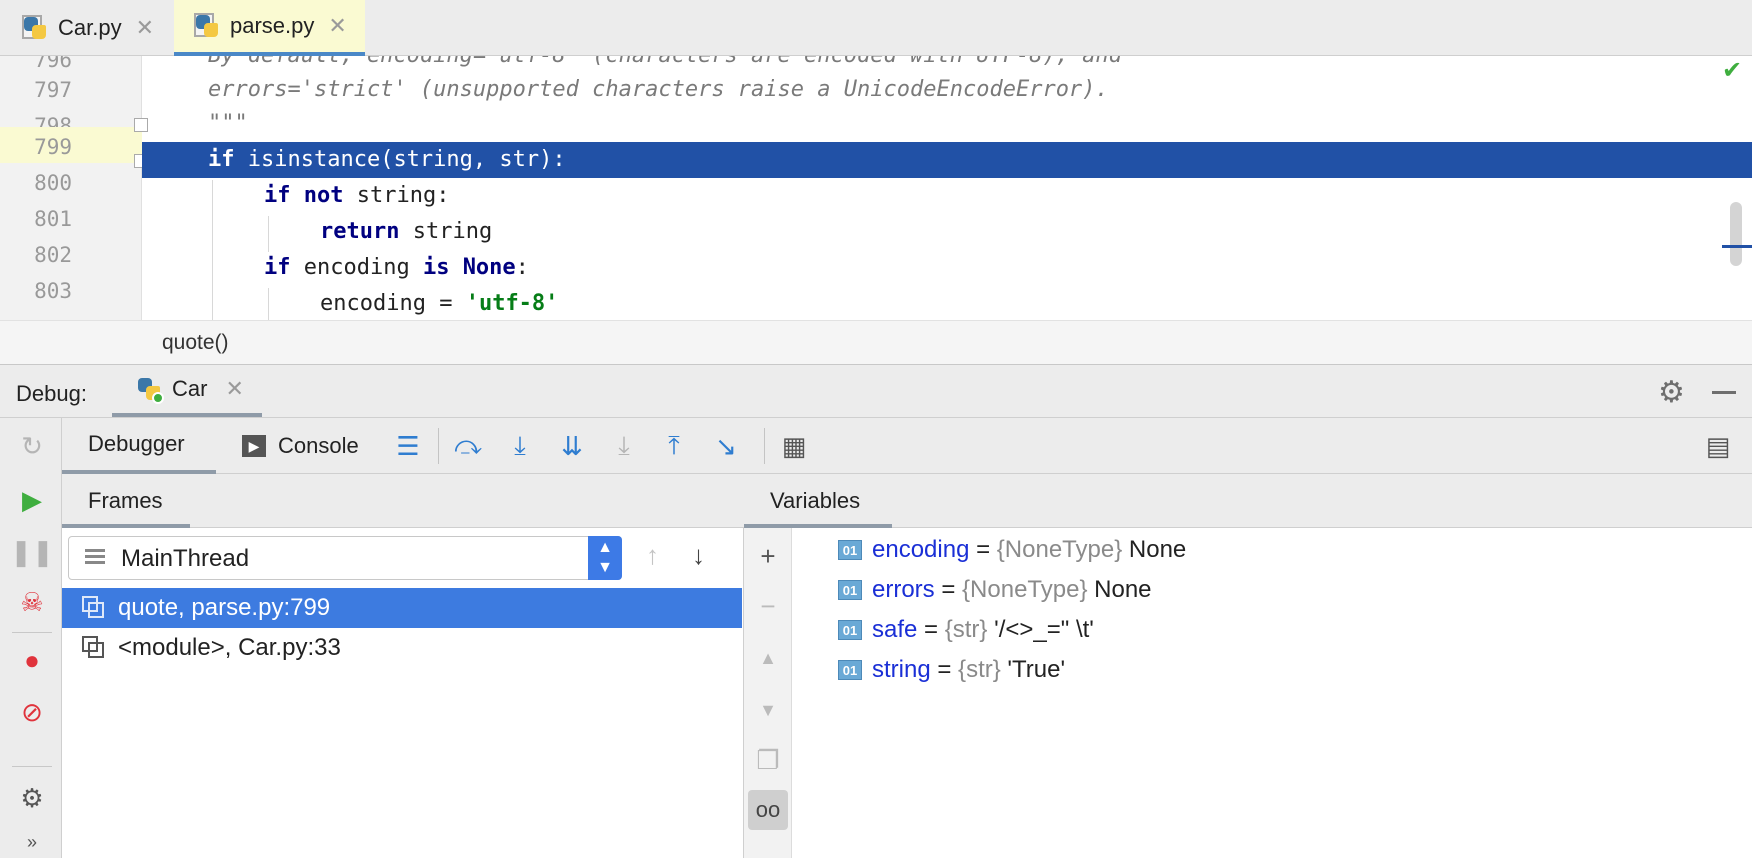  What do you see at coordinates (966, 630) in the screenshot?
I see `variable-row: 01 safe = {str} '/<>_=" \t'` at bounding box center [966, 630].